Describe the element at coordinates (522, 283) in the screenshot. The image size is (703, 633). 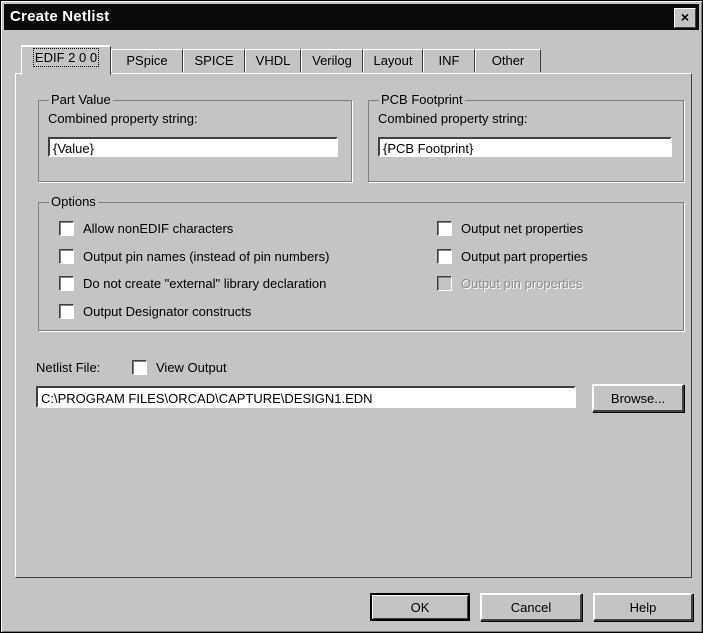
I see `output-pin-properties-label: Output pin properties` at that location.